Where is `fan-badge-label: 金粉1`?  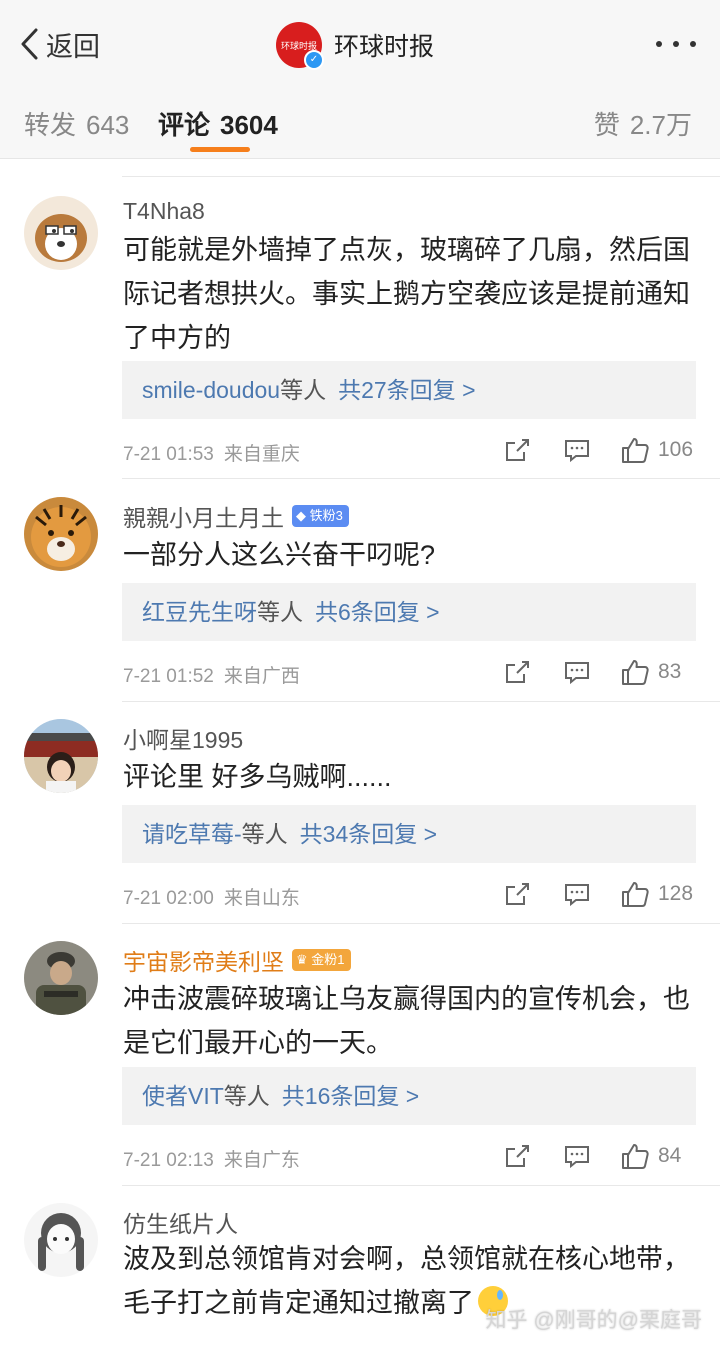 fan-badge-label: 金粉1 is located at coordinates (328, 959).